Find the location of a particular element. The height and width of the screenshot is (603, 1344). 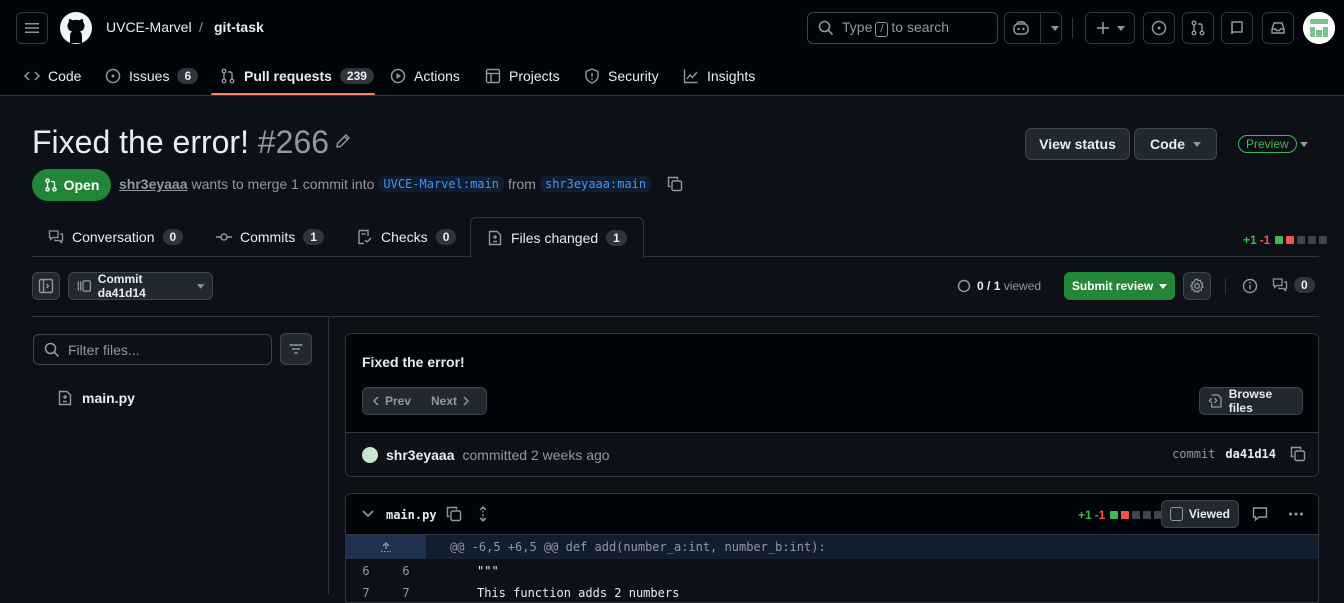

github-logo-icon is located at coordinates (76, 28).